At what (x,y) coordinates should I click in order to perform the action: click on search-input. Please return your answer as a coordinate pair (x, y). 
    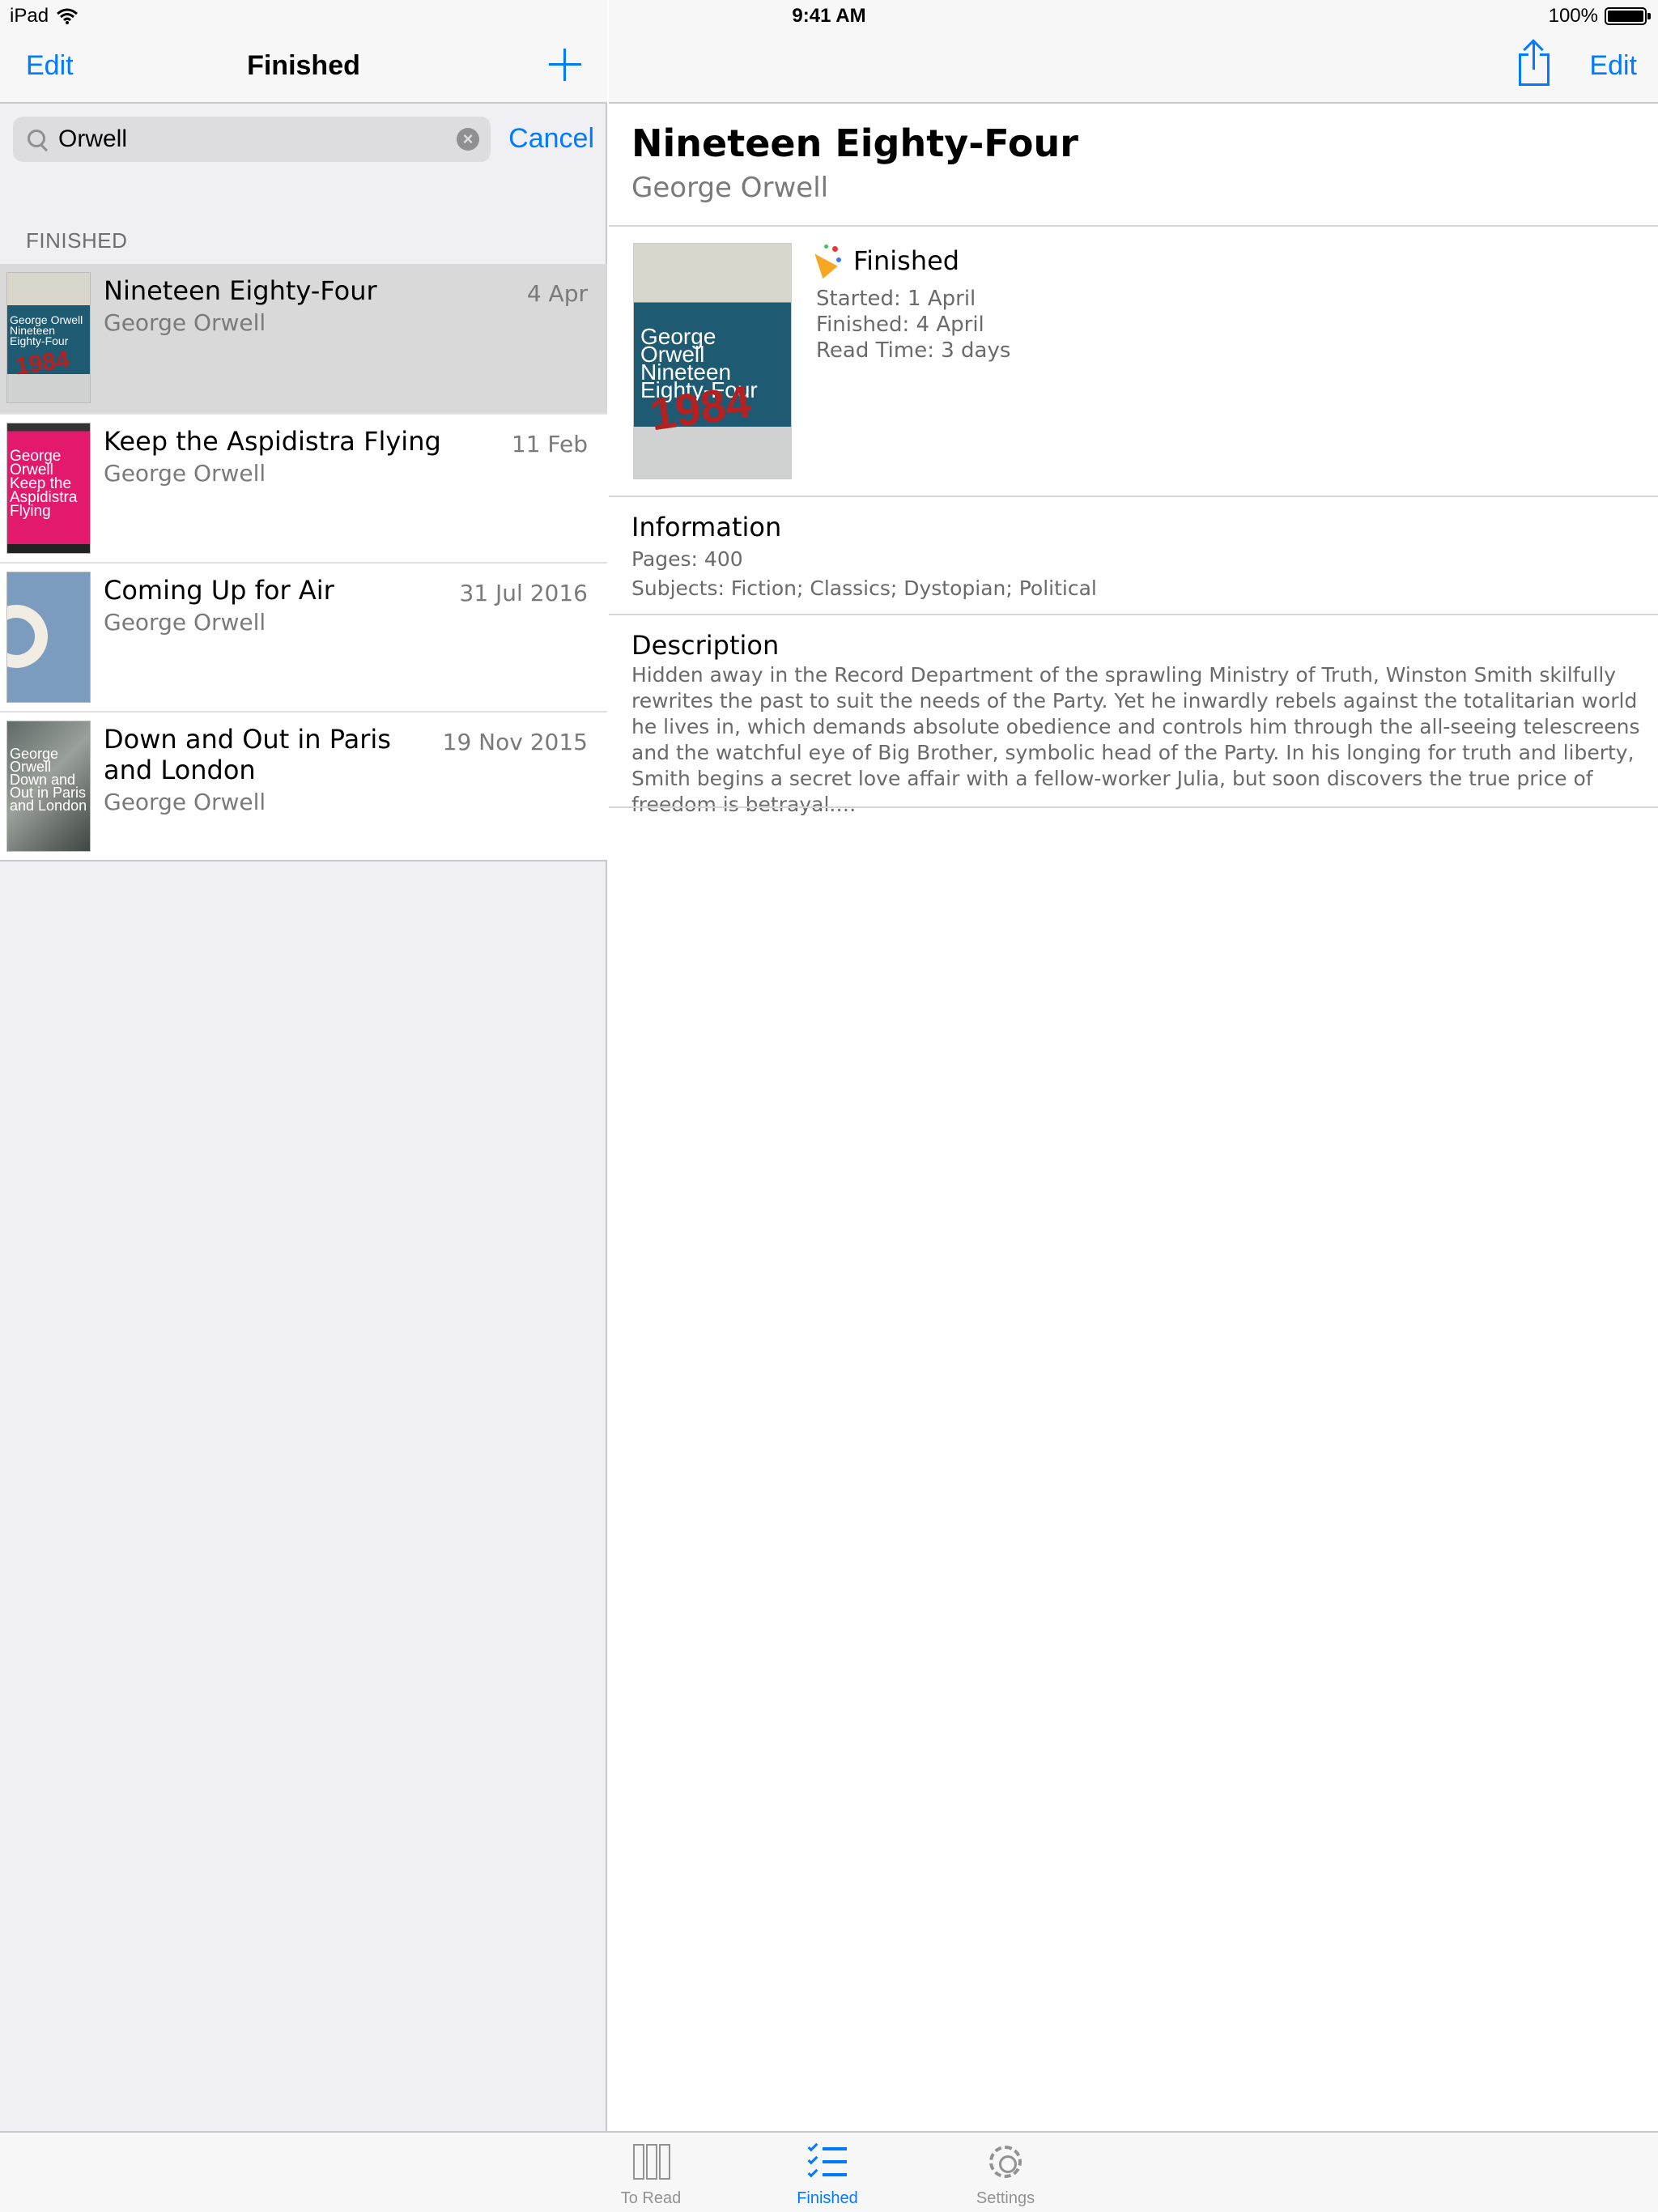
    Looking at the image, I should click on (248, 139).